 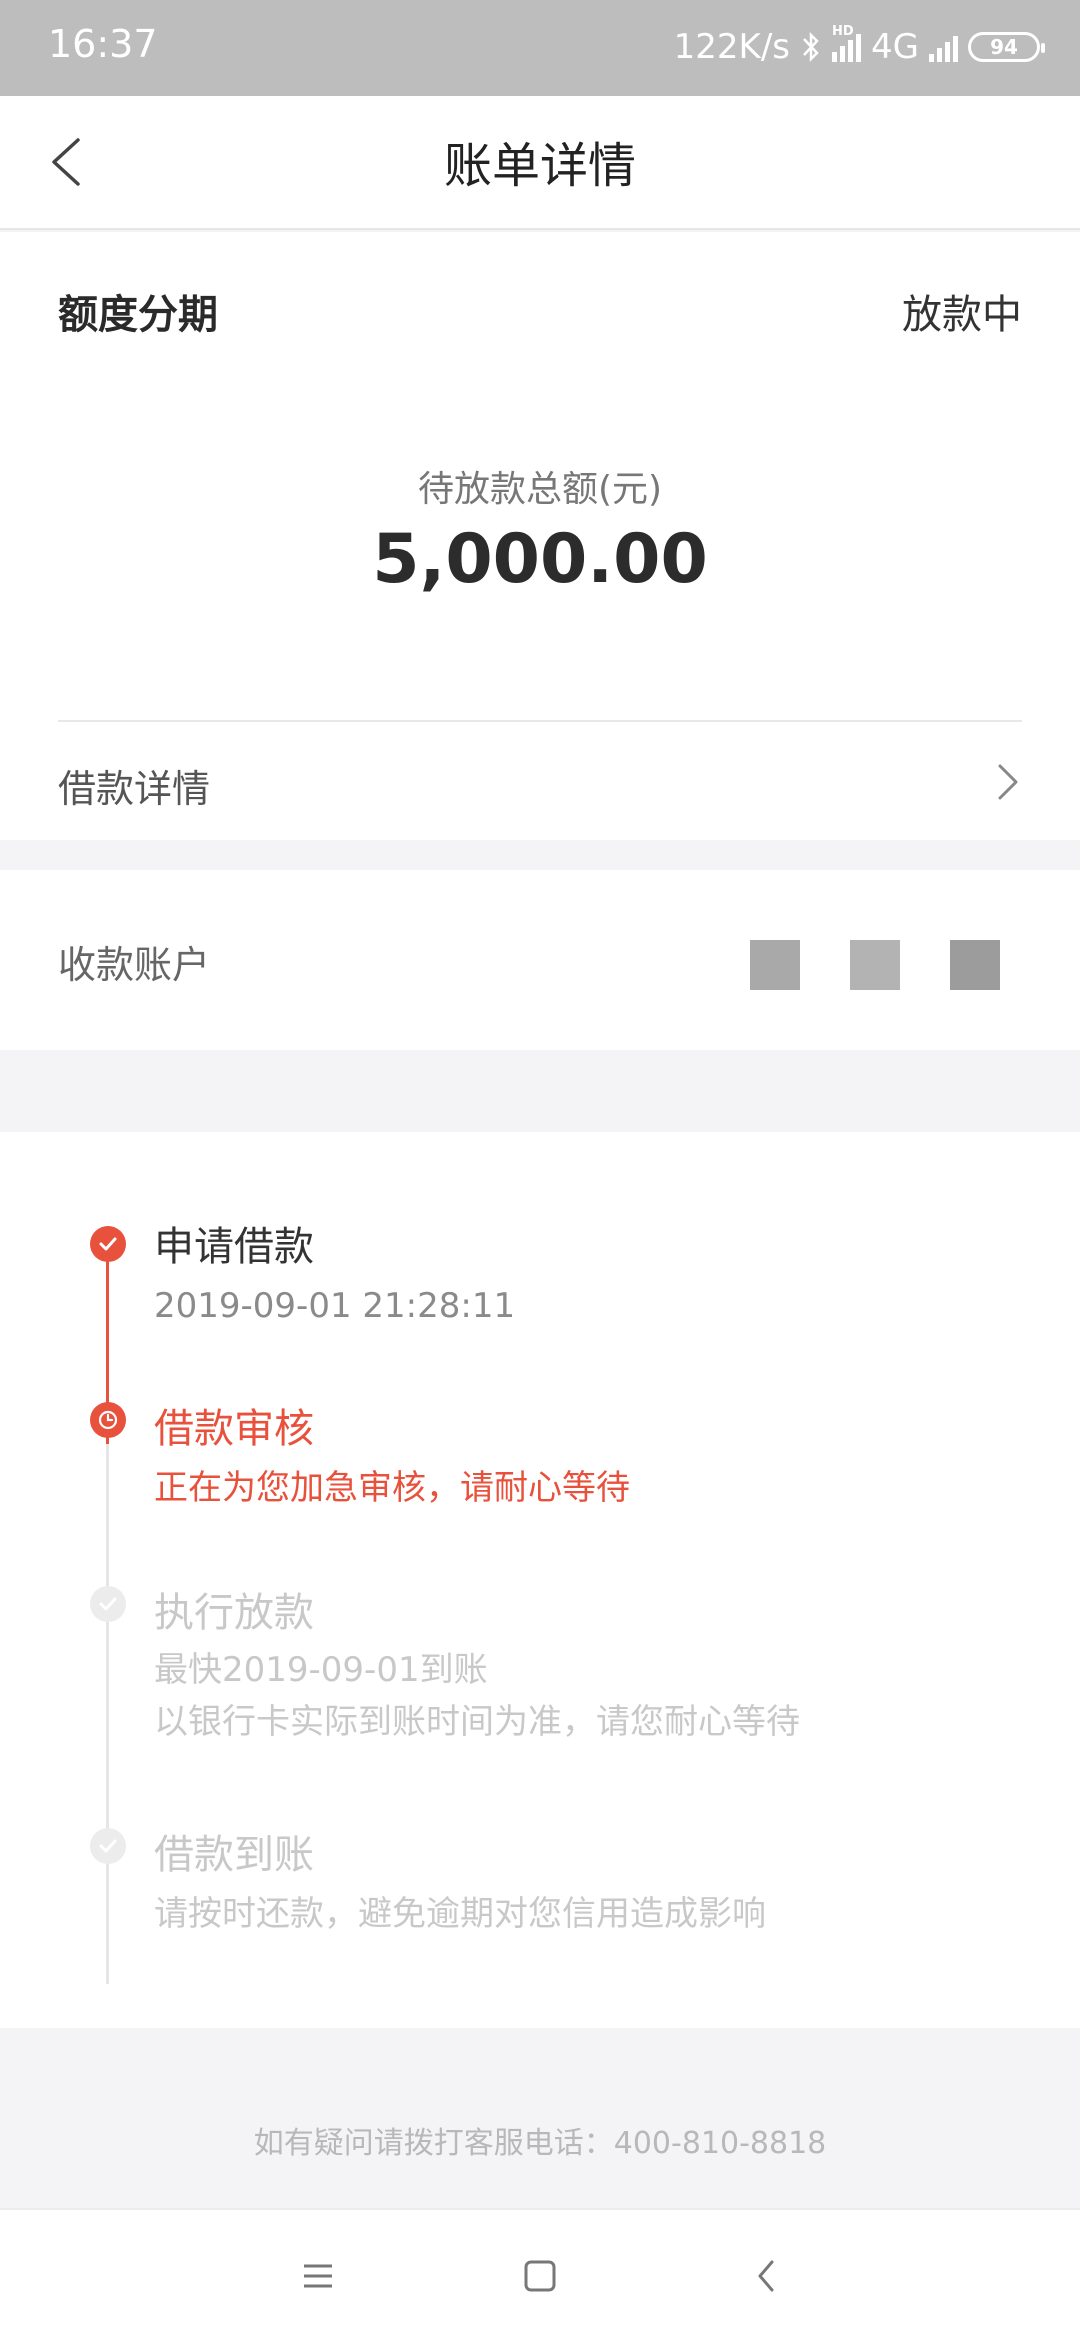 I want to click on timeline-connector-pending, so click(x=107, y=1714).